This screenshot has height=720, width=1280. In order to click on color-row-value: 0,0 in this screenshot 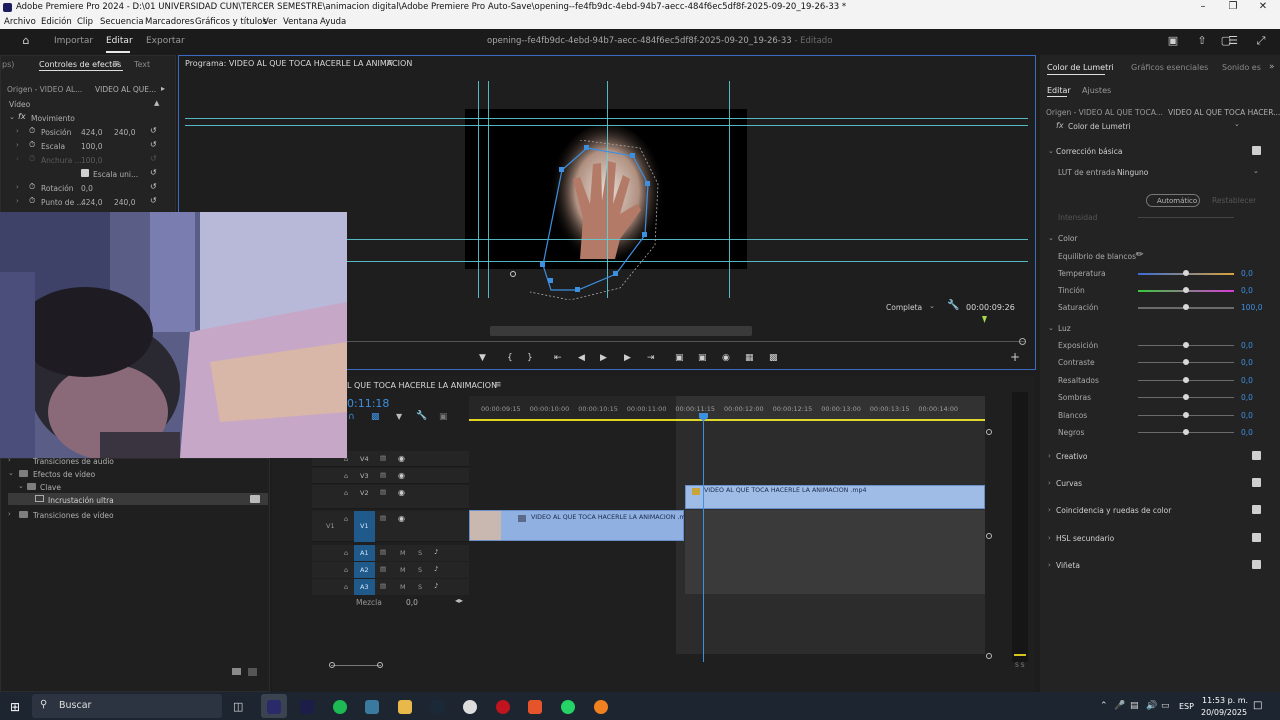, I will do `click(1247, 273)`.